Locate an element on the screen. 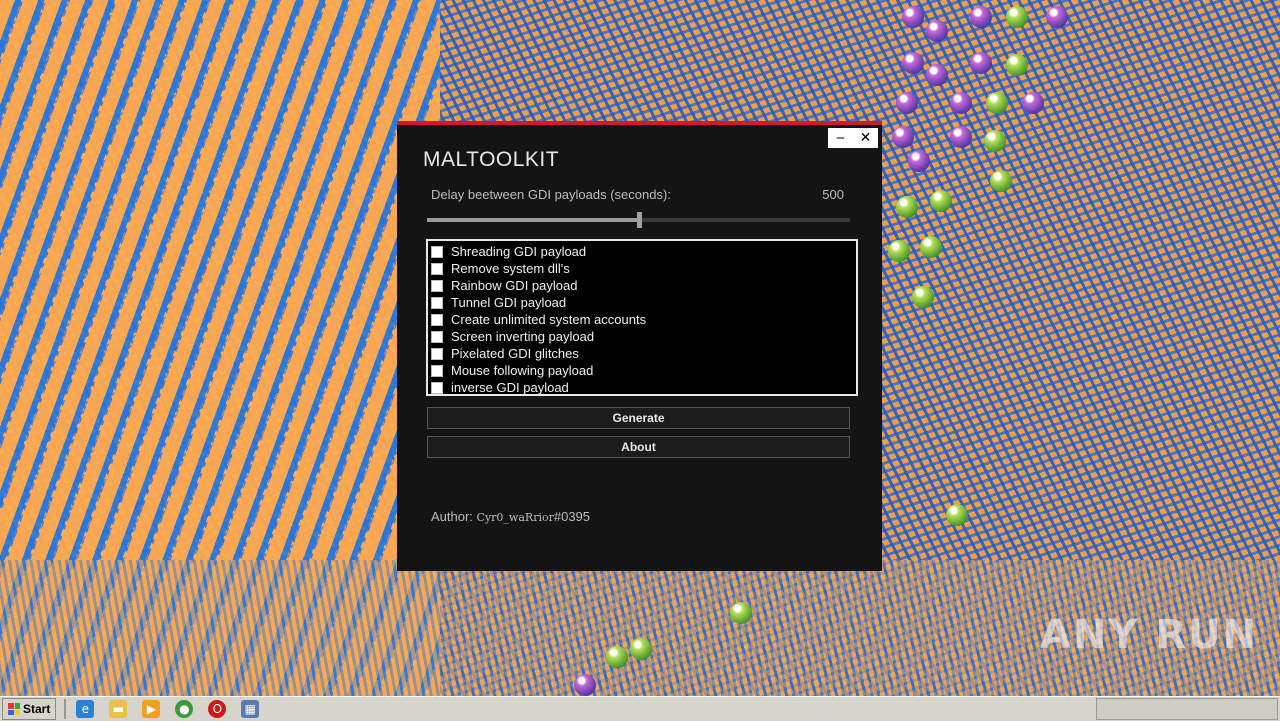  minimize-button: ‒ is located at coordinates (840, 138).